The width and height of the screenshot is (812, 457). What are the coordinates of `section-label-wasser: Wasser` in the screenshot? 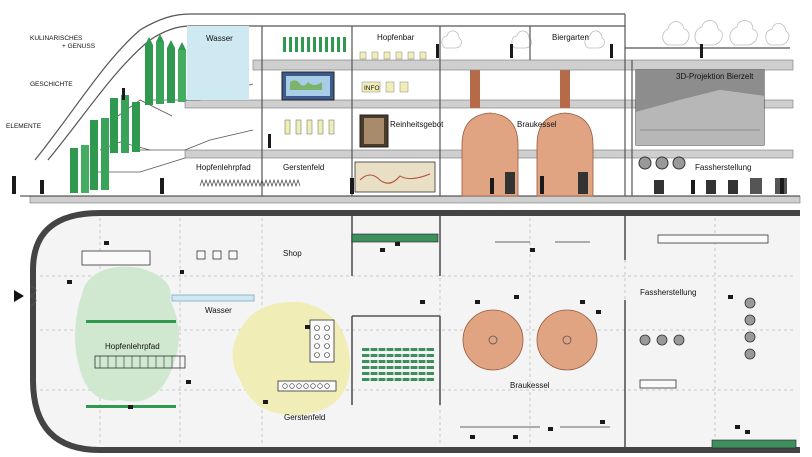 It's located at (219, 38).